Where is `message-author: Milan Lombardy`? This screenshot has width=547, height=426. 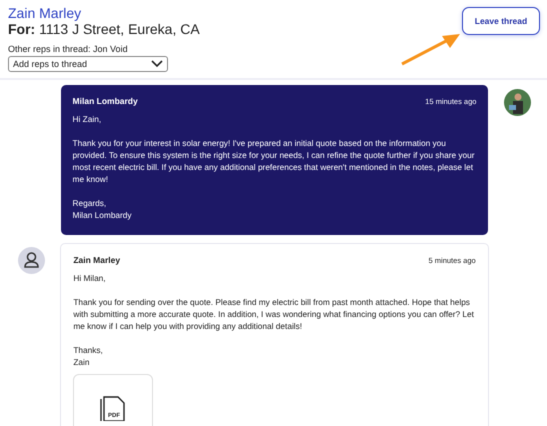 message-author: Milan Lombardy is located at coordinates (105, 101).